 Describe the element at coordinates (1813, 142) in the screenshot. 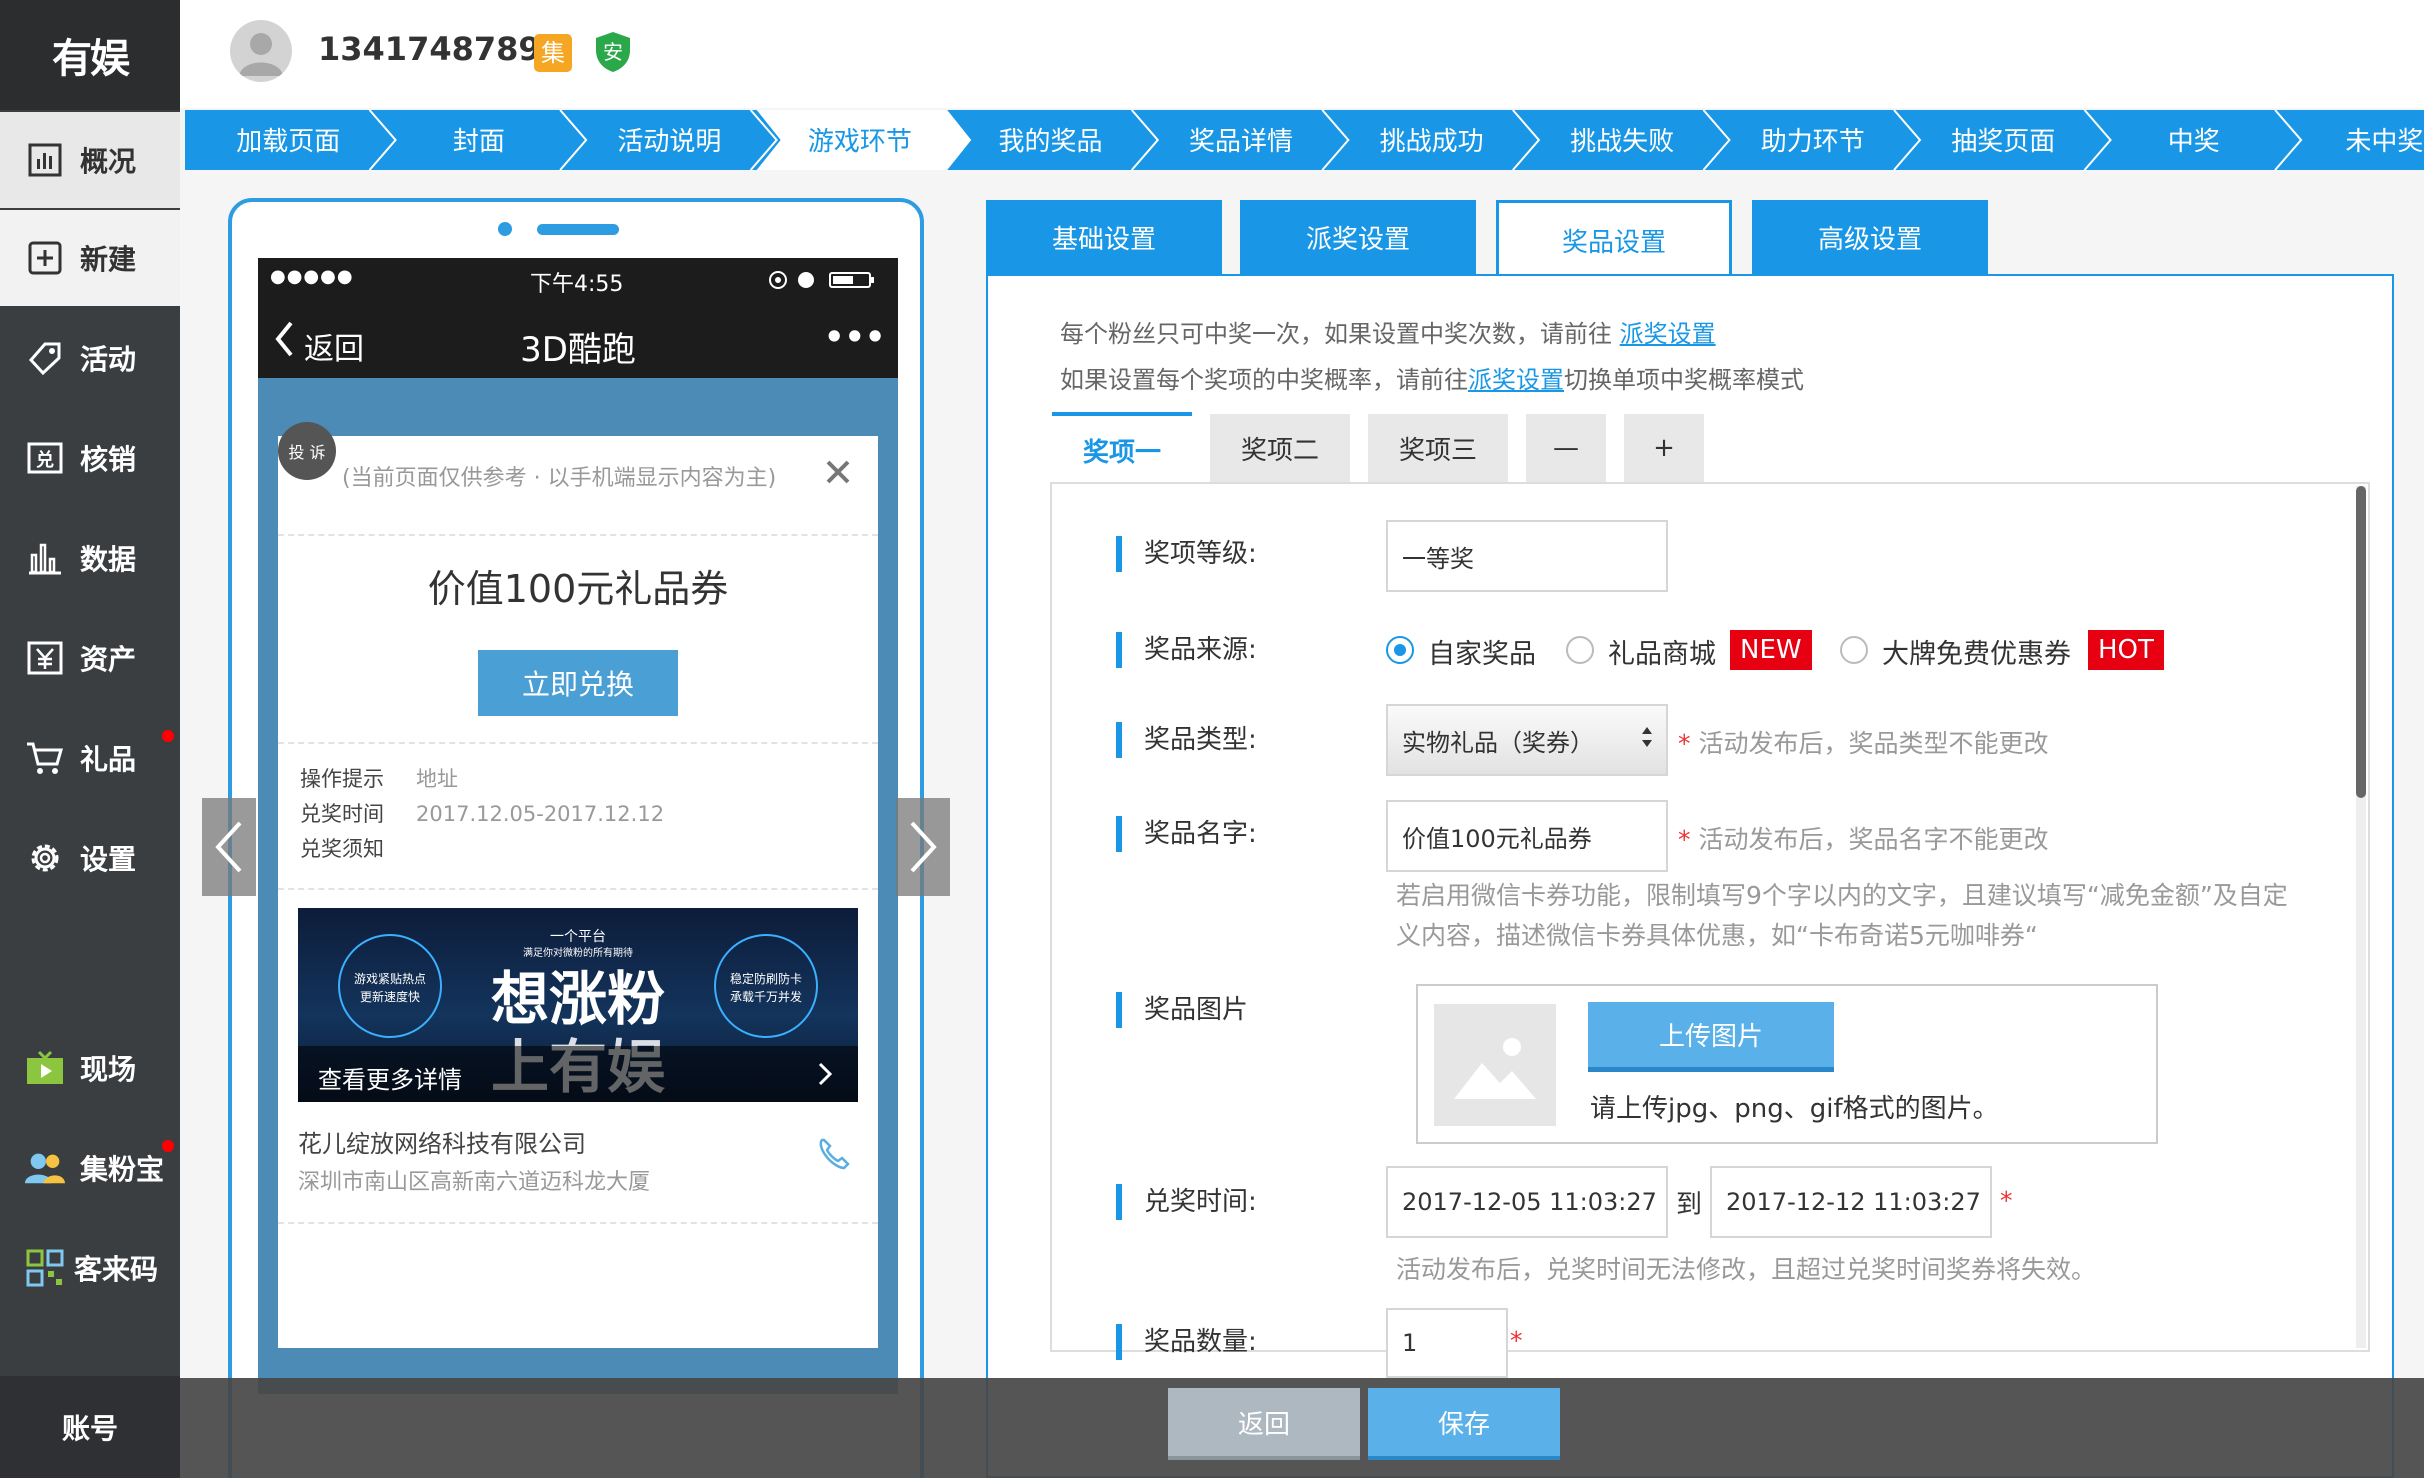

I see `step-9: 助力环节` at that location.